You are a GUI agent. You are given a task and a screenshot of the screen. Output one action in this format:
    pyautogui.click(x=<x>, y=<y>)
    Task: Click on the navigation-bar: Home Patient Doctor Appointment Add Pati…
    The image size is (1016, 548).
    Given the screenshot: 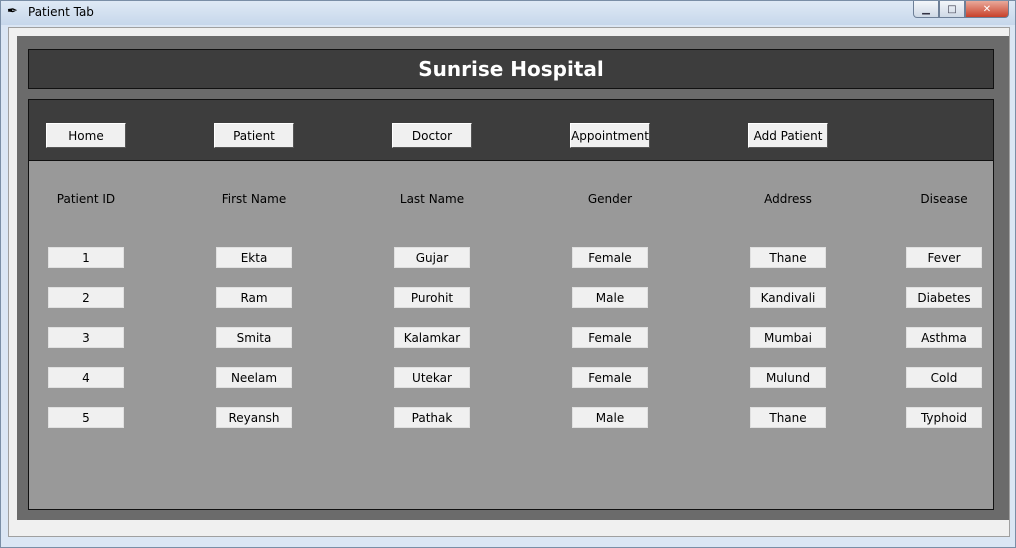 What is the action you would take?
    pyautogui.click(x=511, y=130)
    